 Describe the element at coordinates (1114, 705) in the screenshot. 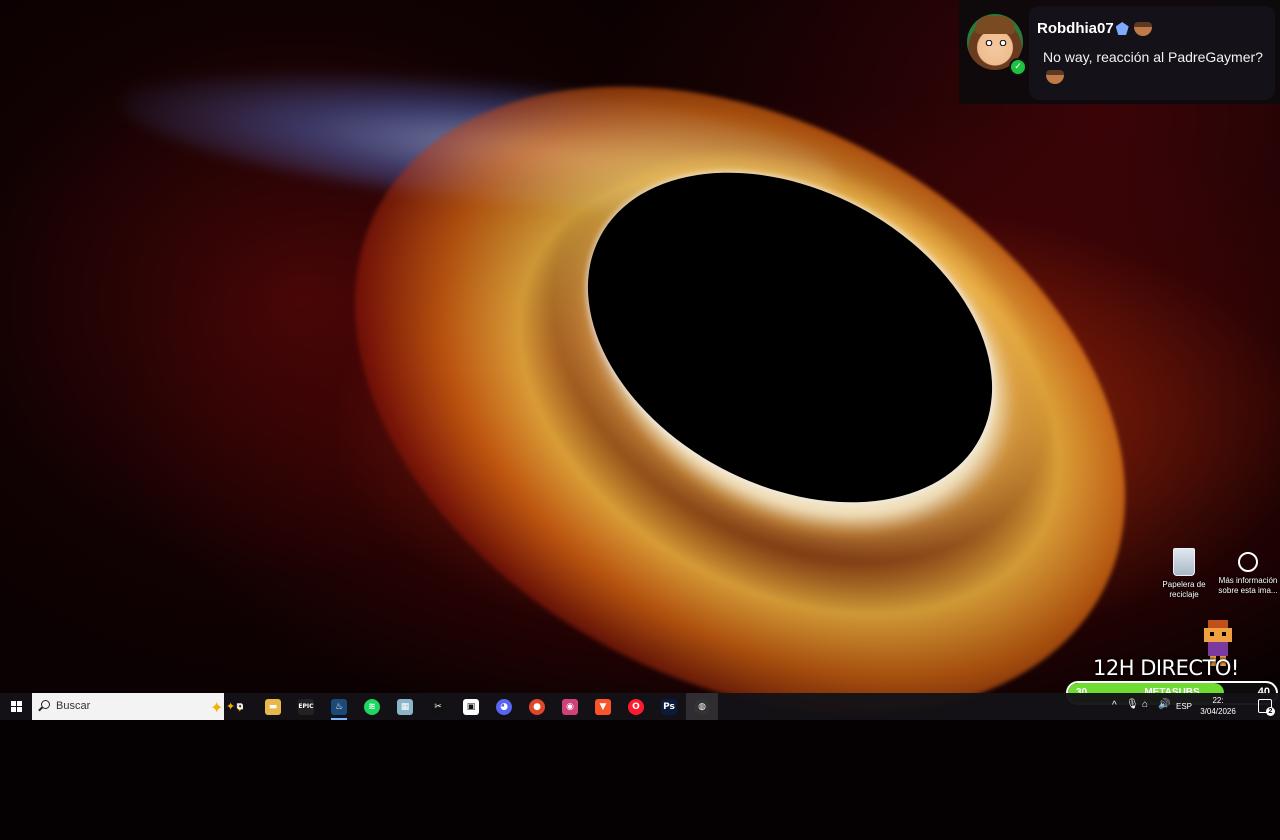

I see `chevron-up-icon: ^` at that location.